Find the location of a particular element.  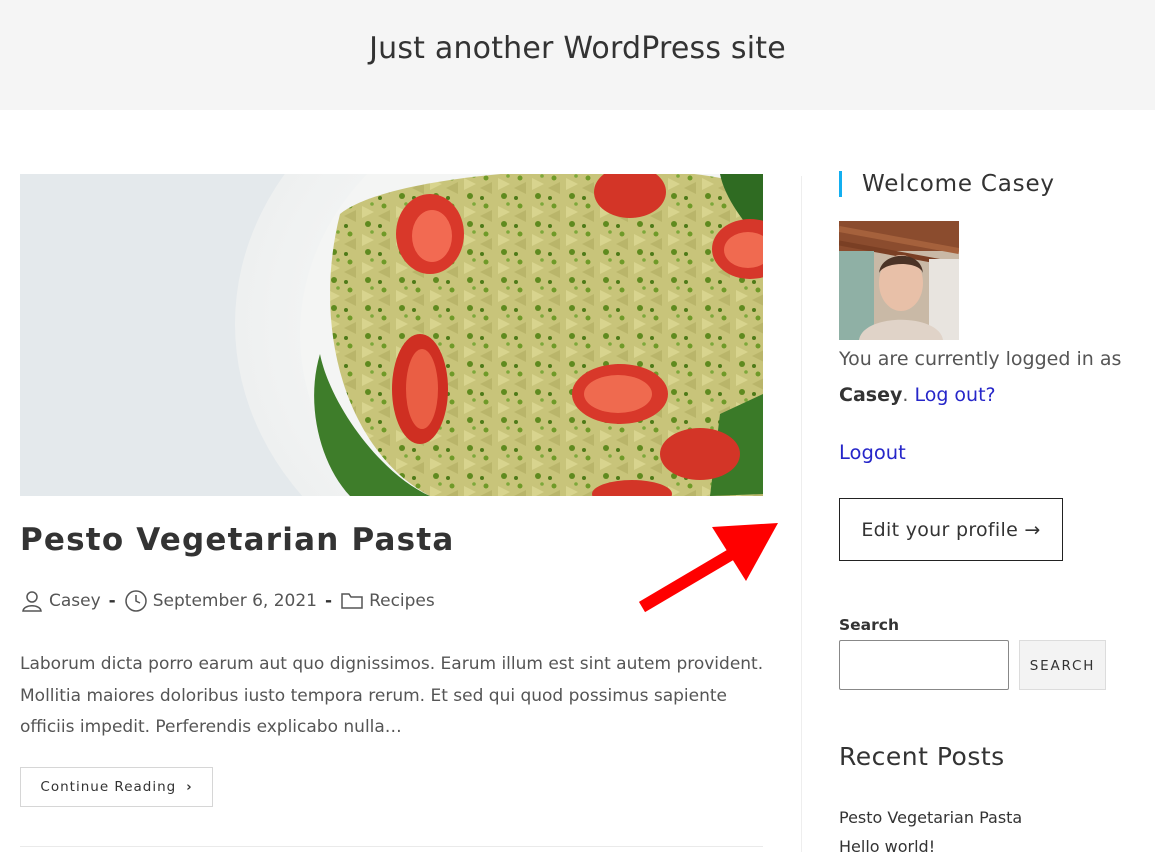

login-period: . is located at coordinates (905, 395).